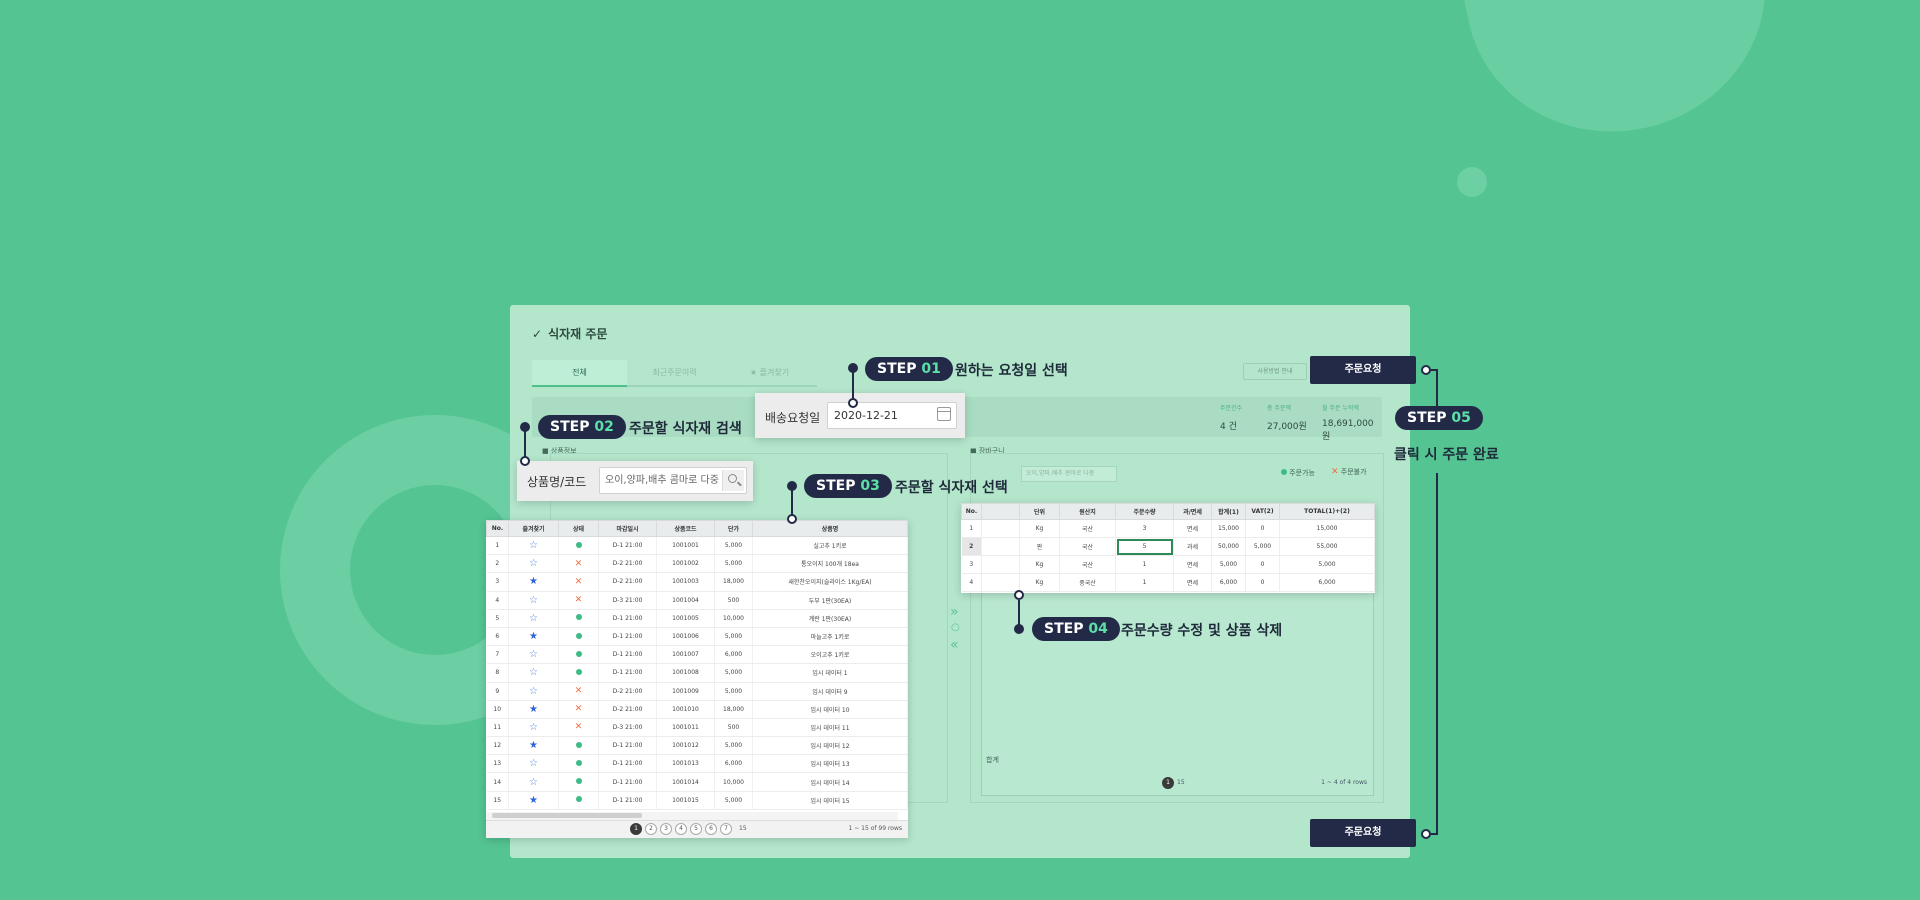  Describe the element at coordinates (1087, 511) in the screenshot. I see `column-header: 원산지` at that location.